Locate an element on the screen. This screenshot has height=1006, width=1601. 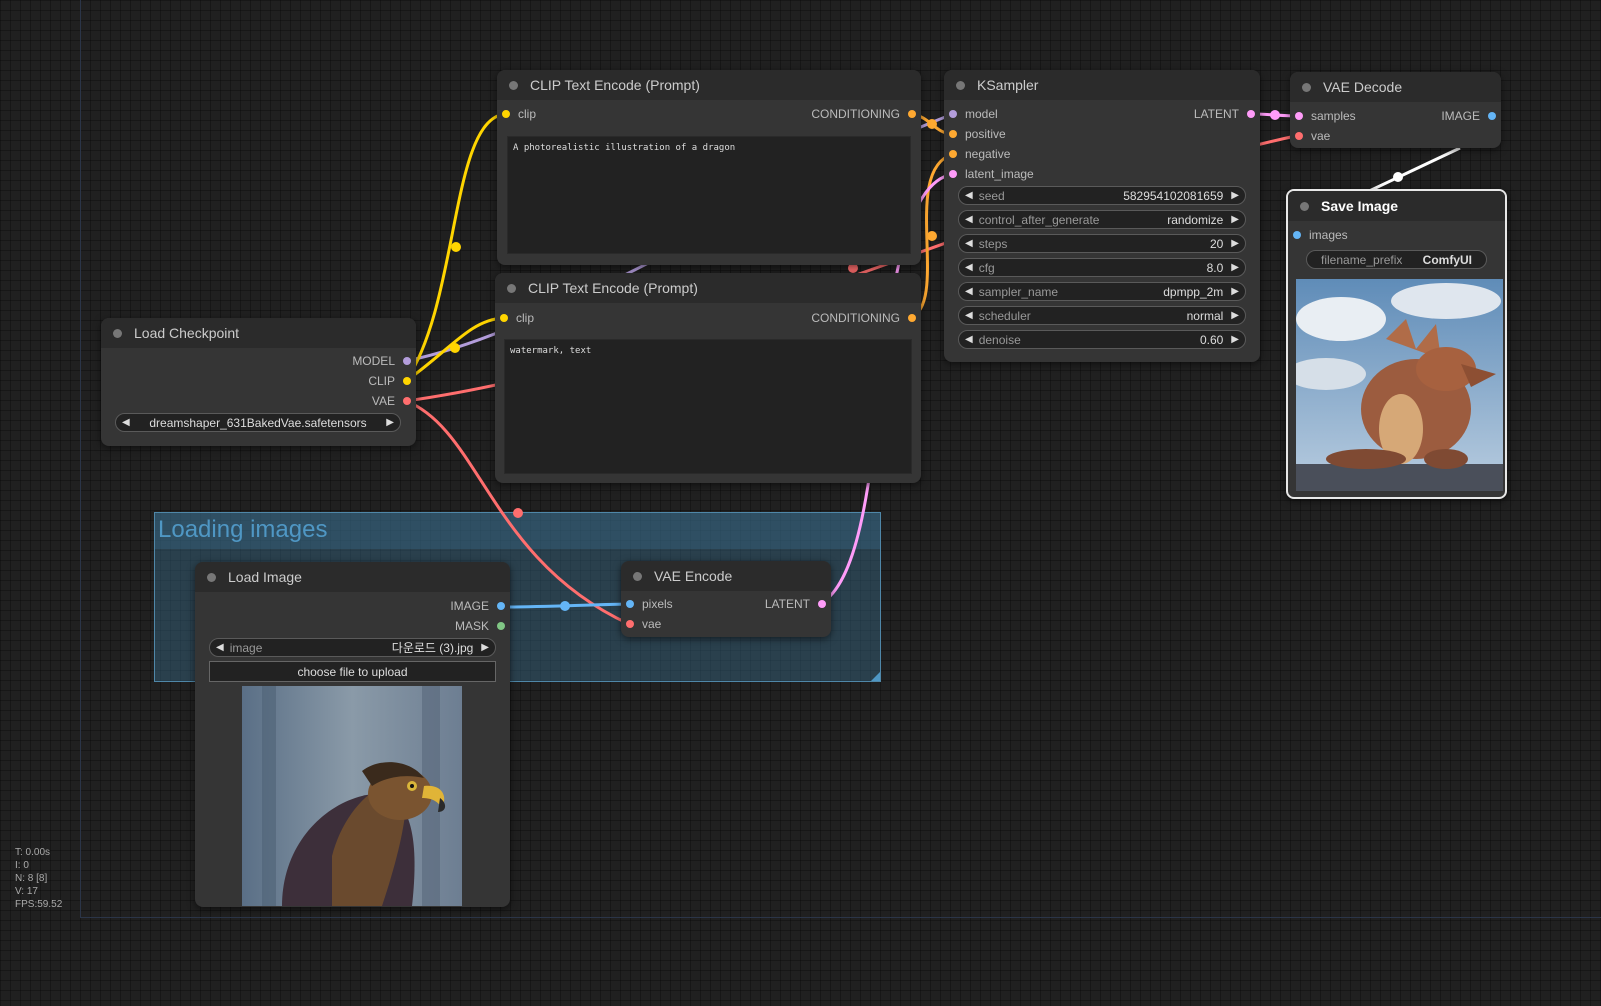
widget-control-after-generate: ◀ control_after_generate randomize ▶ is located at coordinates (1102, 219).